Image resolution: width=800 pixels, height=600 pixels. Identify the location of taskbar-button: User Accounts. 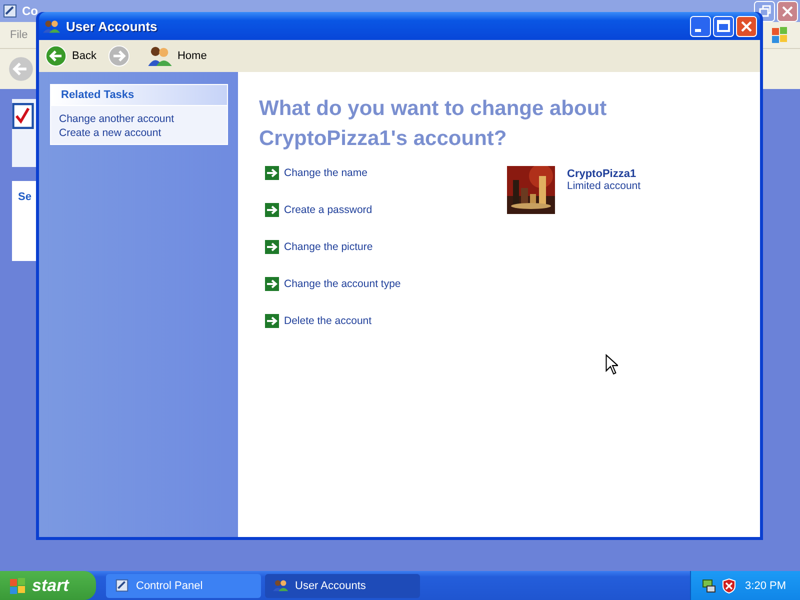
(342, 586).